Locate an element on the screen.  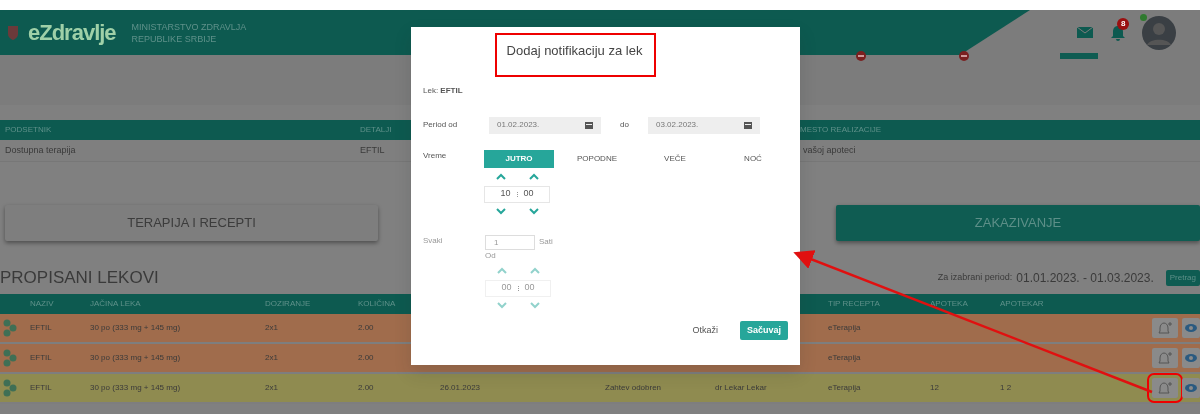
table-cell-text: Zahtev odobren is located at coordinates (633, 388).